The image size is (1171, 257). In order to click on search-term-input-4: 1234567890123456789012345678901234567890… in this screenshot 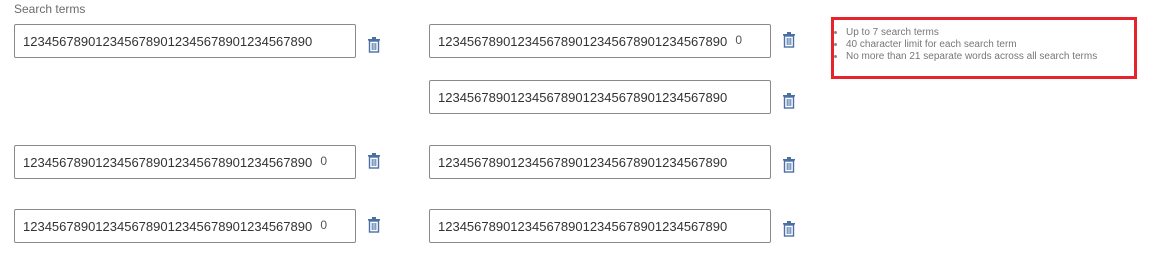, I will do `click(185, 162)`.